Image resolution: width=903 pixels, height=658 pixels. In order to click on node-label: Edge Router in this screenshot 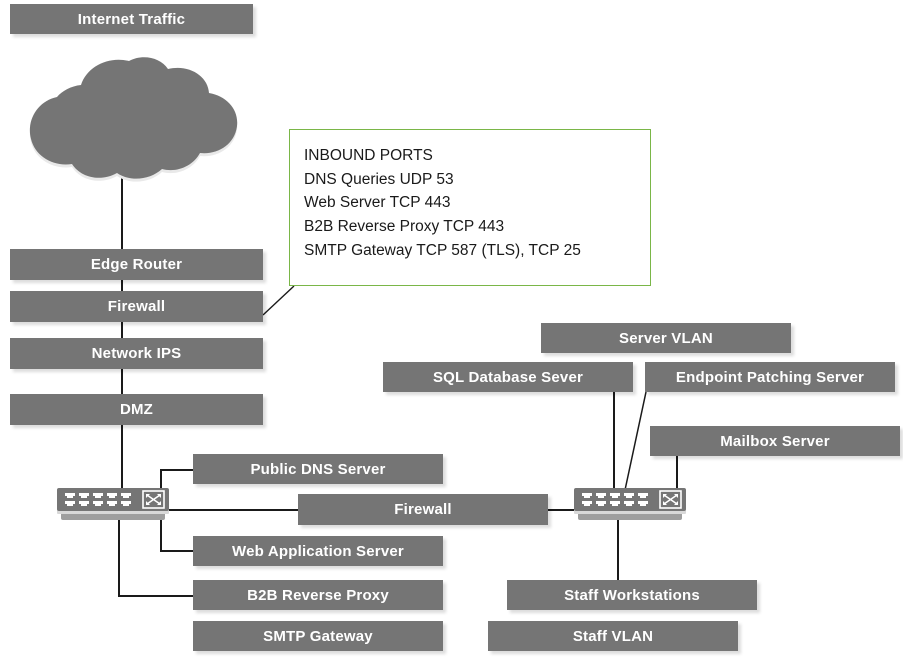, I will do `click(136, 264)`.